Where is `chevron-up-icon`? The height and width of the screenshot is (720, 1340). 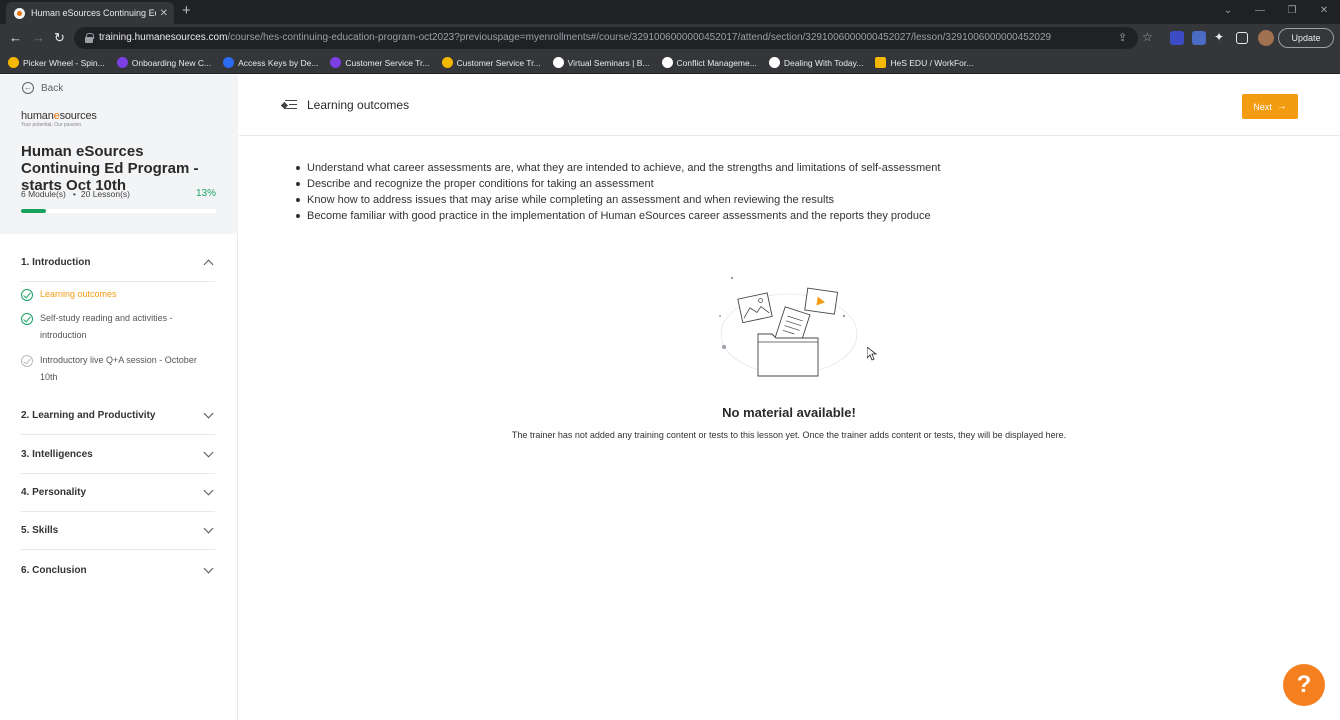
chevron-up-icon is located at coordinates (208, 264).